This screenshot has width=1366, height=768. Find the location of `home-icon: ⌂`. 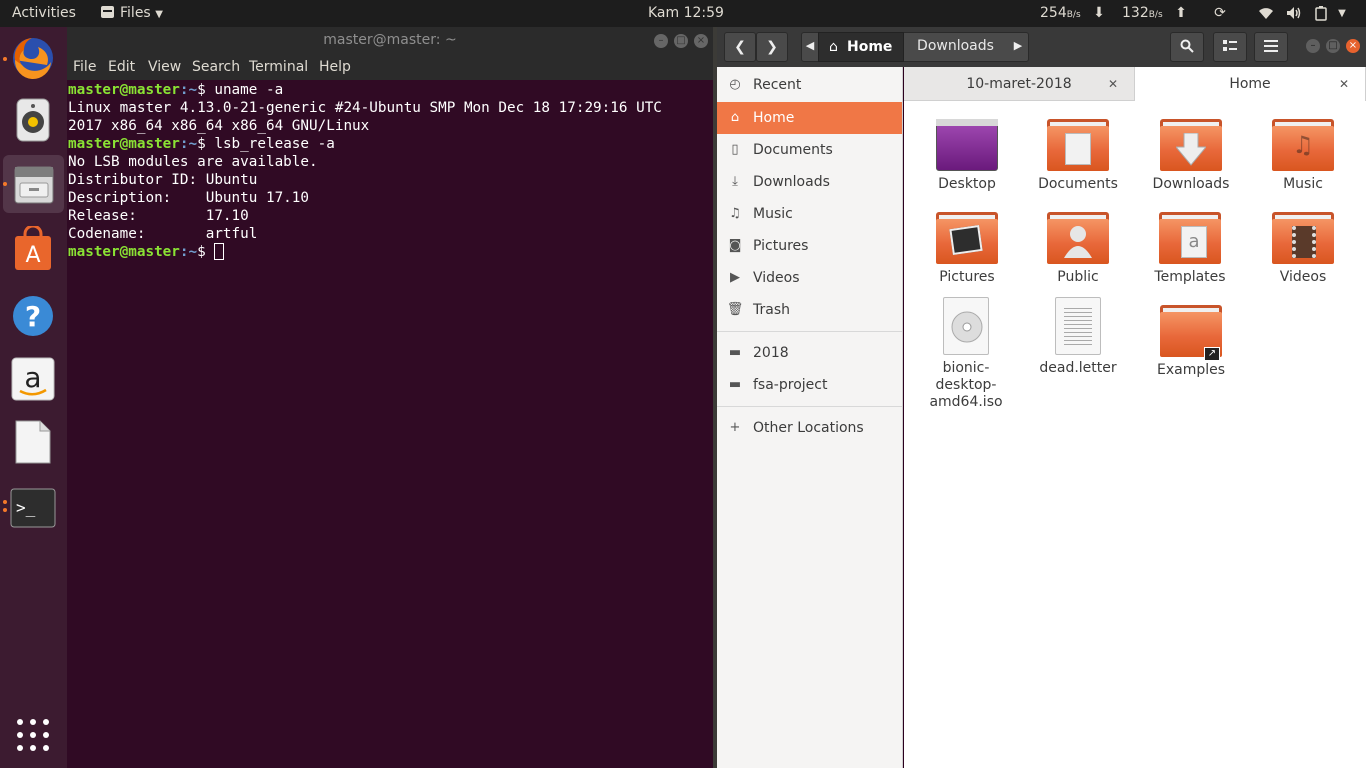

home-icon: ⌂ is located at coordinates (735, 117).